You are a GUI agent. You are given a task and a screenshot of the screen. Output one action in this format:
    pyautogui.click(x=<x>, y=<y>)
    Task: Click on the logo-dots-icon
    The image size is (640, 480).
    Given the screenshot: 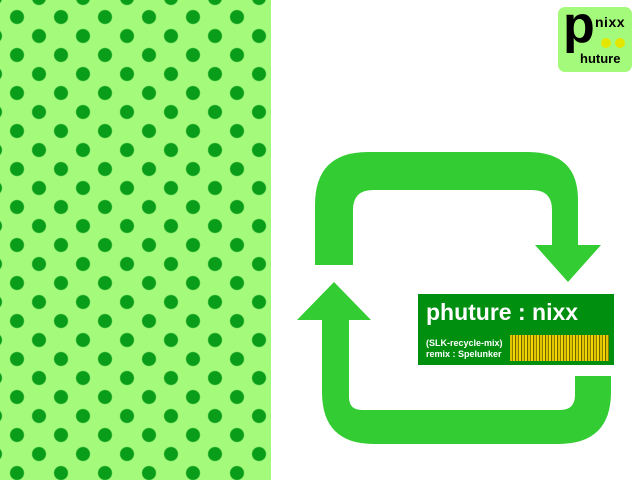 What is the action you would take?
    pyautogui.click(x=614, y=43)
    